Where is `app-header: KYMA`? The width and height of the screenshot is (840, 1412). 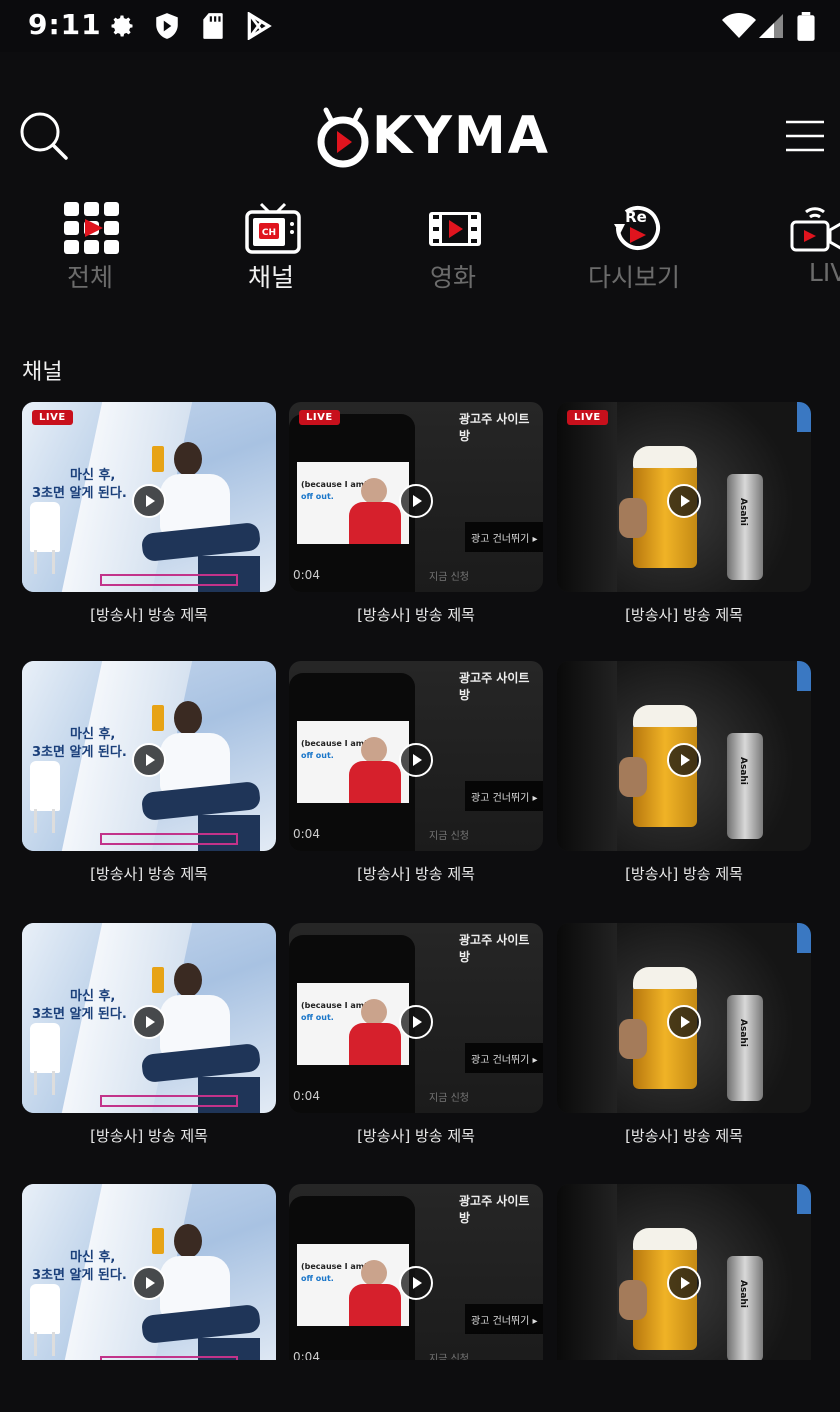 app-header: KYMA is located at coordinates (420, 135).